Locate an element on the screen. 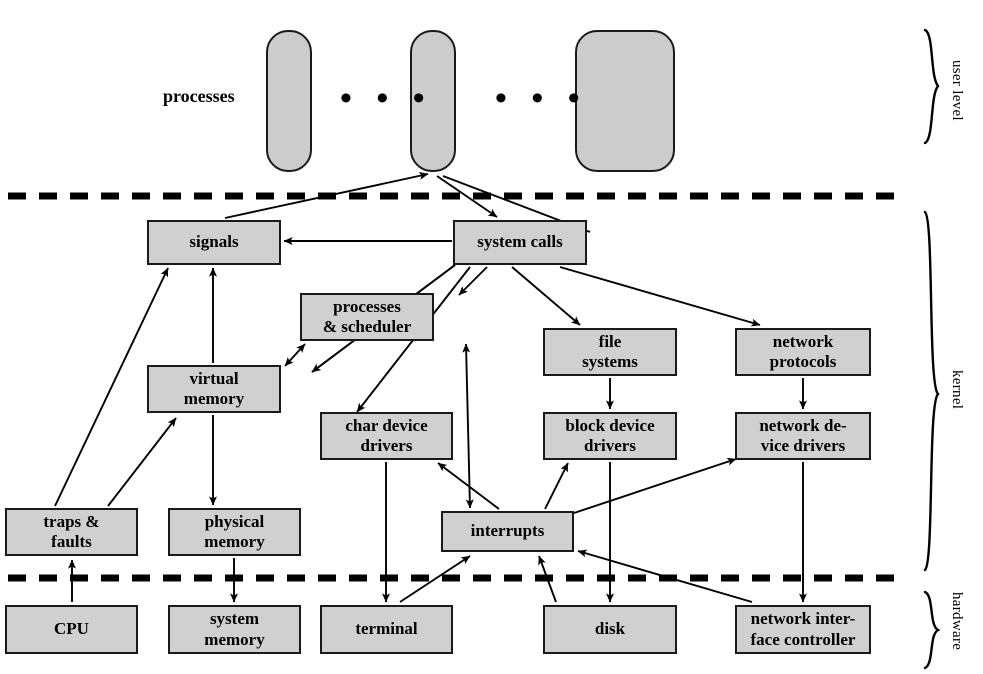 This screenshot has height=674, width=983. edge-system-calls-to-network-protocols is located at coordinates (660, 296).